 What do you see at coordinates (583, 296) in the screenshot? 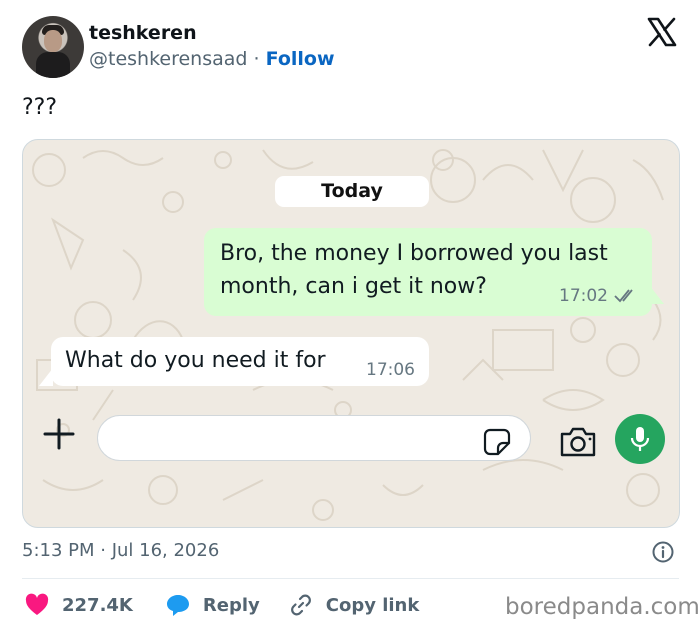
I see `outgoing-message-time: 17:02` at bounding box center [583, 296].